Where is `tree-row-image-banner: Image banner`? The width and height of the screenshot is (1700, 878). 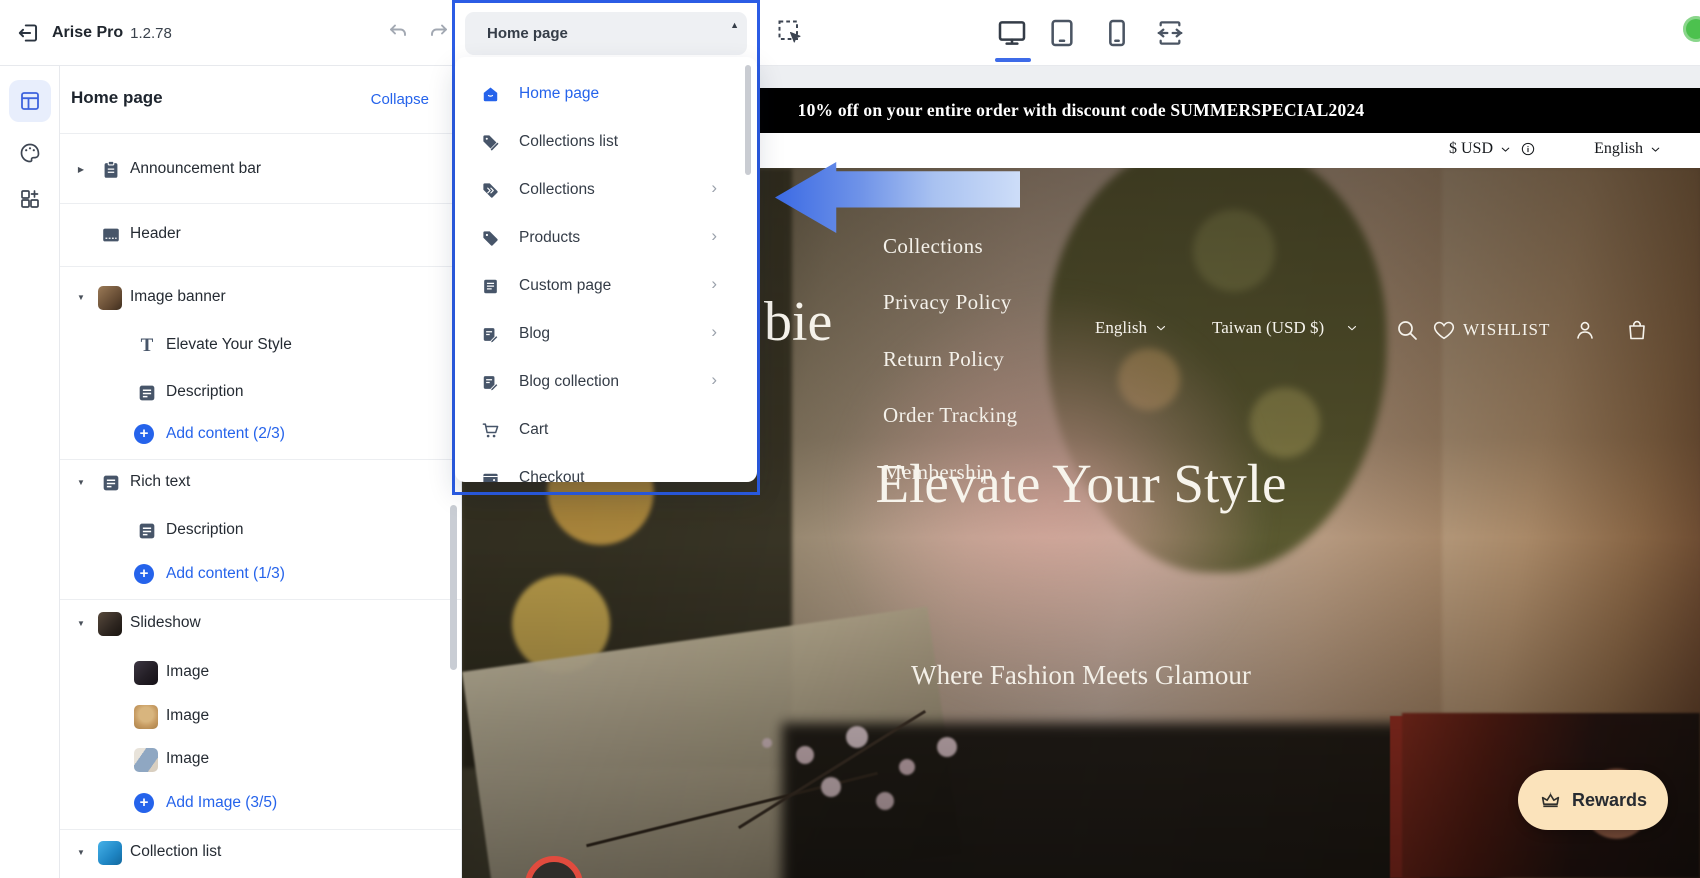
tree-row-image-banner: Image banner is located at coordinates (260, 298).